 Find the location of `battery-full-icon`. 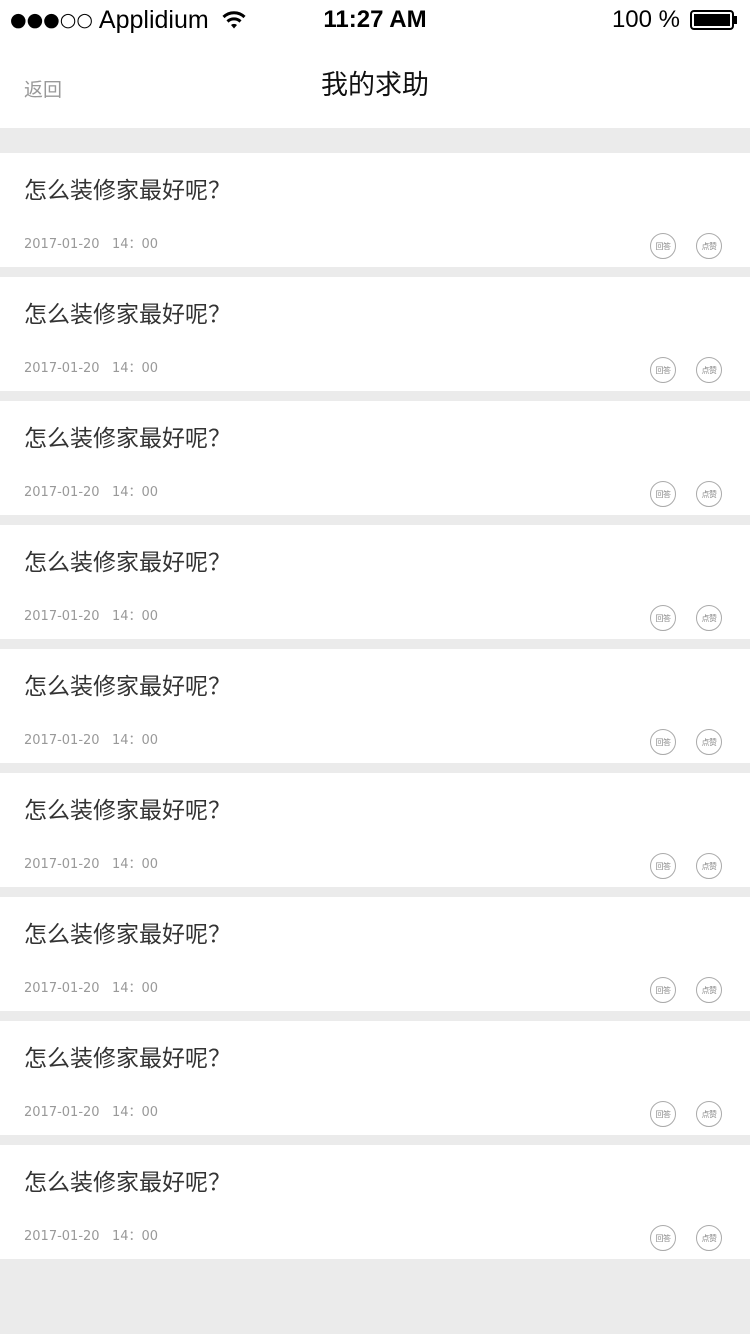

battery-full-icon is located at coordinates (714, 20).